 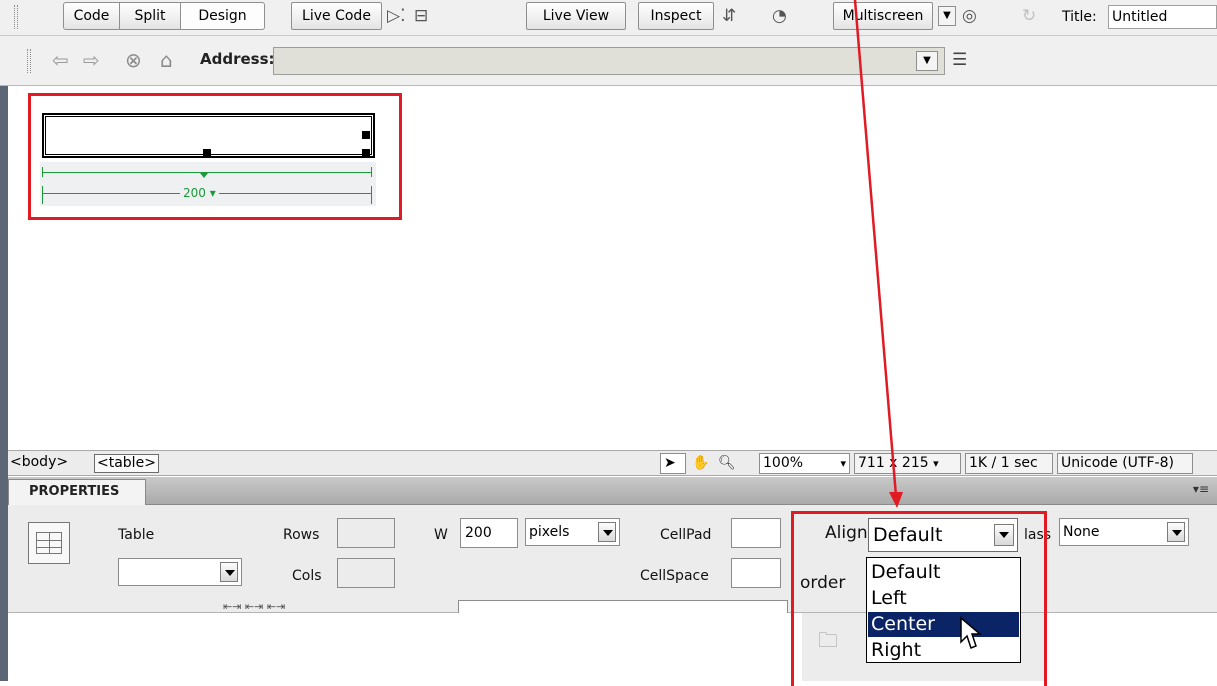 What do you see at coordinates (1162, 17) in the screenshot?
I see `title-input: Untitled` at bounding box center [1162, 17].